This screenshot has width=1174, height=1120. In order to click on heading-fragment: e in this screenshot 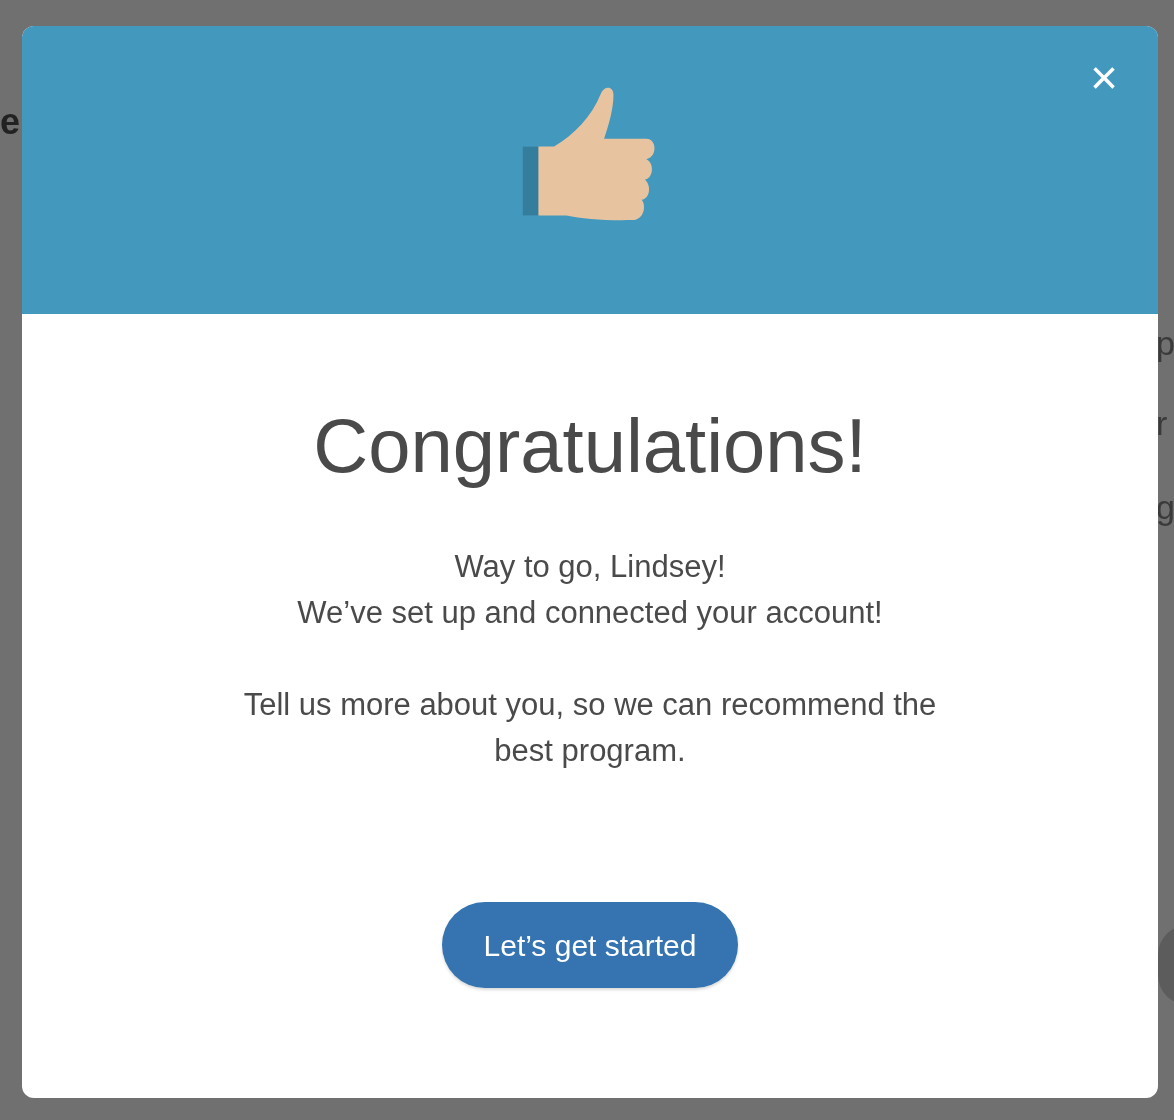, I will do `click(10, 122)`.